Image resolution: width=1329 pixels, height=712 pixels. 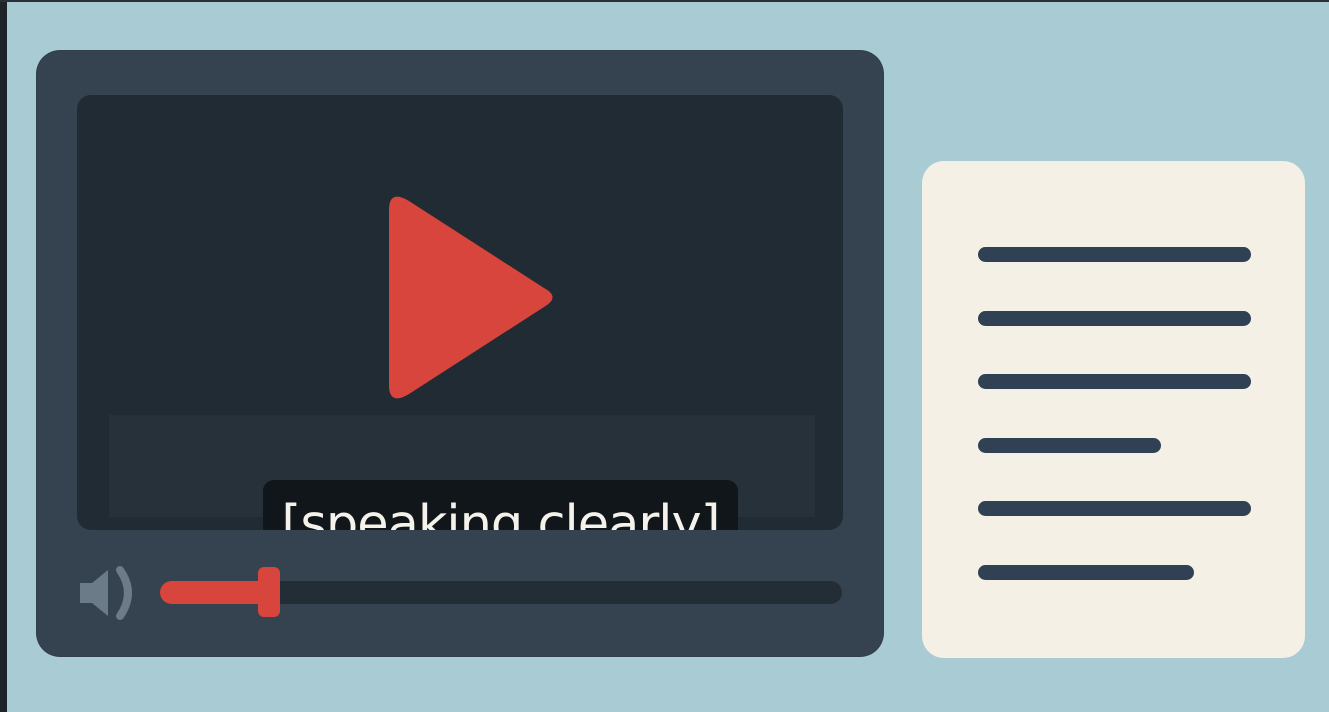 I want to click on progress-track, so click(x=501, y=592).